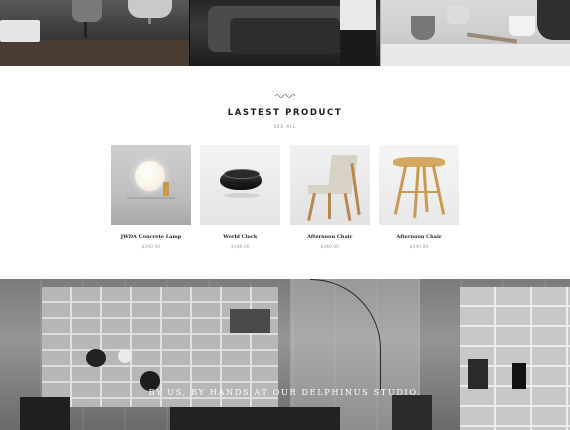 The image size is (570, 430). I want to click on hero-image-living-room, so click(95, 33).